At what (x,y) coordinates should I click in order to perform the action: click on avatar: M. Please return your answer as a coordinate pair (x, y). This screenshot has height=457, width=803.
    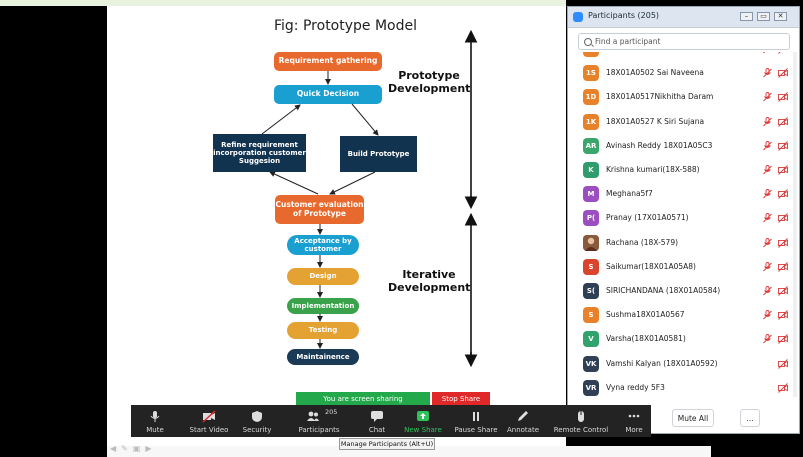
    Looking at the image, I should click on (591, 194).